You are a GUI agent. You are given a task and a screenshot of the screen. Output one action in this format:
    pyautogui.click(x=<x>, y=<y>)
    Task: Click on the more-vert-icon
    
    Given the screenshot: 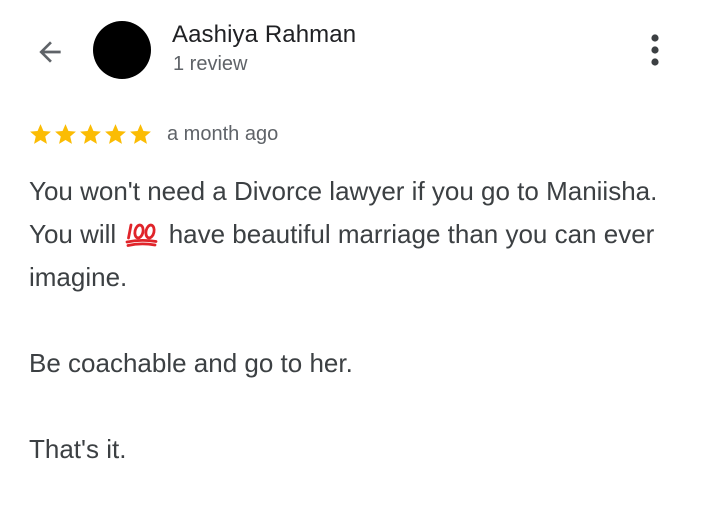 What is the action you would take?
    pyautogui.click(x=655, y=50)
    